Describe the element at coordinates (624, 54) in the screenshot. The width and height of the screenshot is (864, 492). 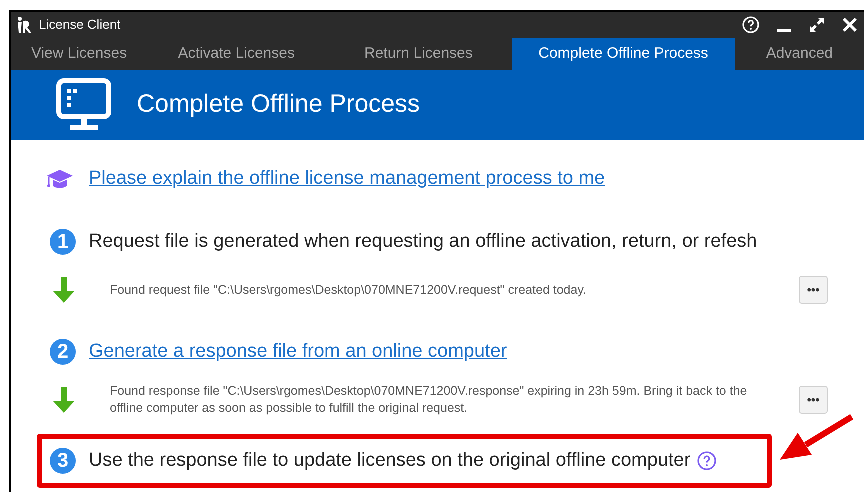
I see `tab: Complete Offline Process` at that location.